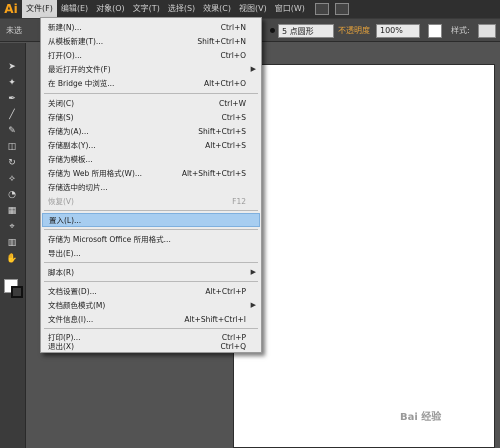  I want to click on opacity-label: 不透明度, so click(354, 30).